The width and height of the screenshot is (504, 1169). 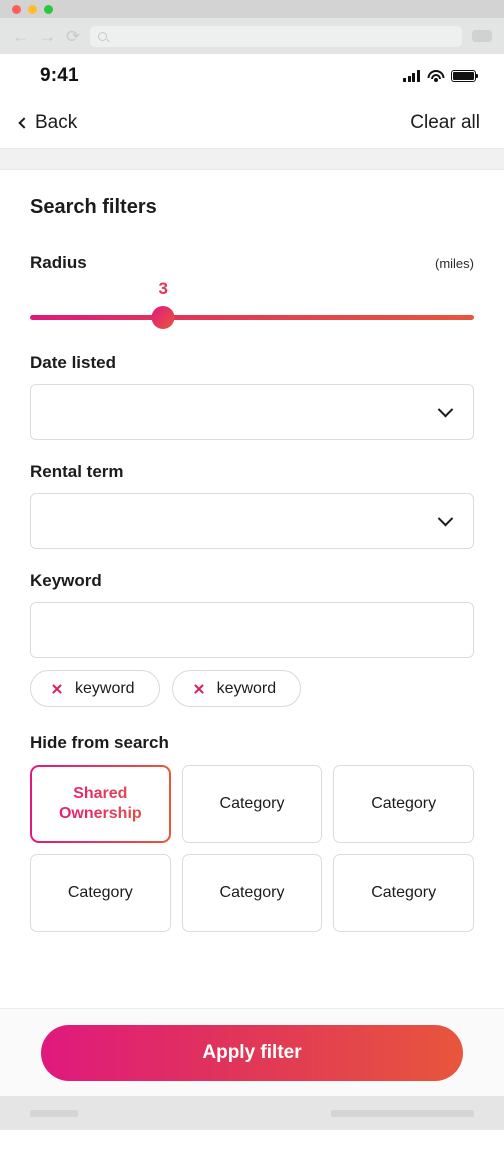 I want to click on rental-term-select, so click(x=252, y=521).